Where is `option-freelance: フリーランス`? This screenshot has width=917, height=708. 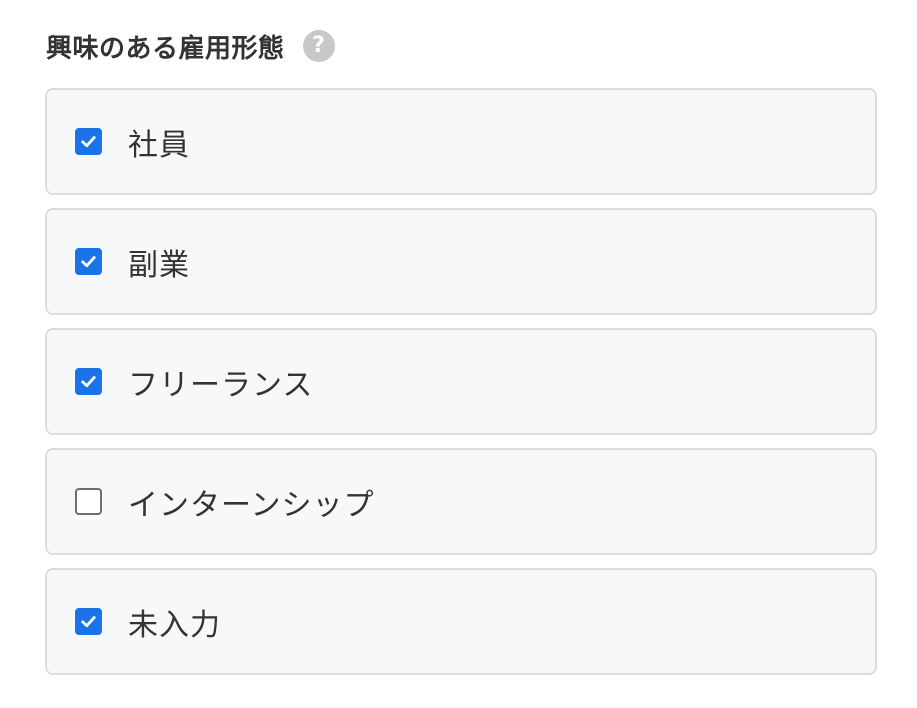 option-freelance: フリーランス is located at coordinates (461, 381).